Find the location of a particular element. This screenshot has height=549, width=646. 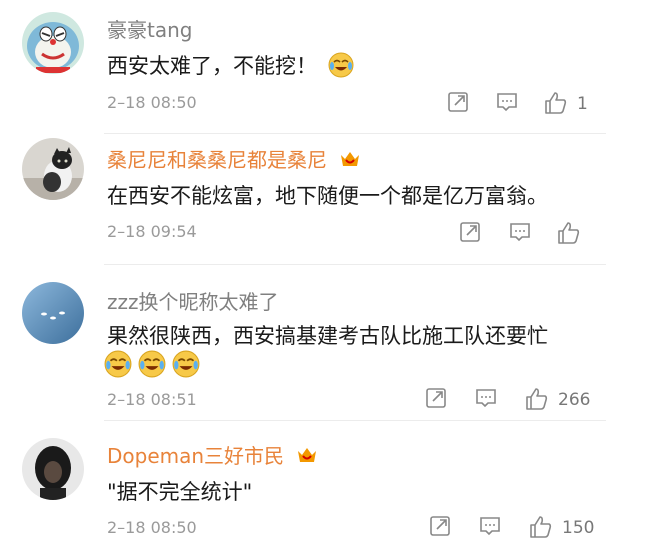

timestamp: 2–18 08:51 is located at coordinates (152, 399).